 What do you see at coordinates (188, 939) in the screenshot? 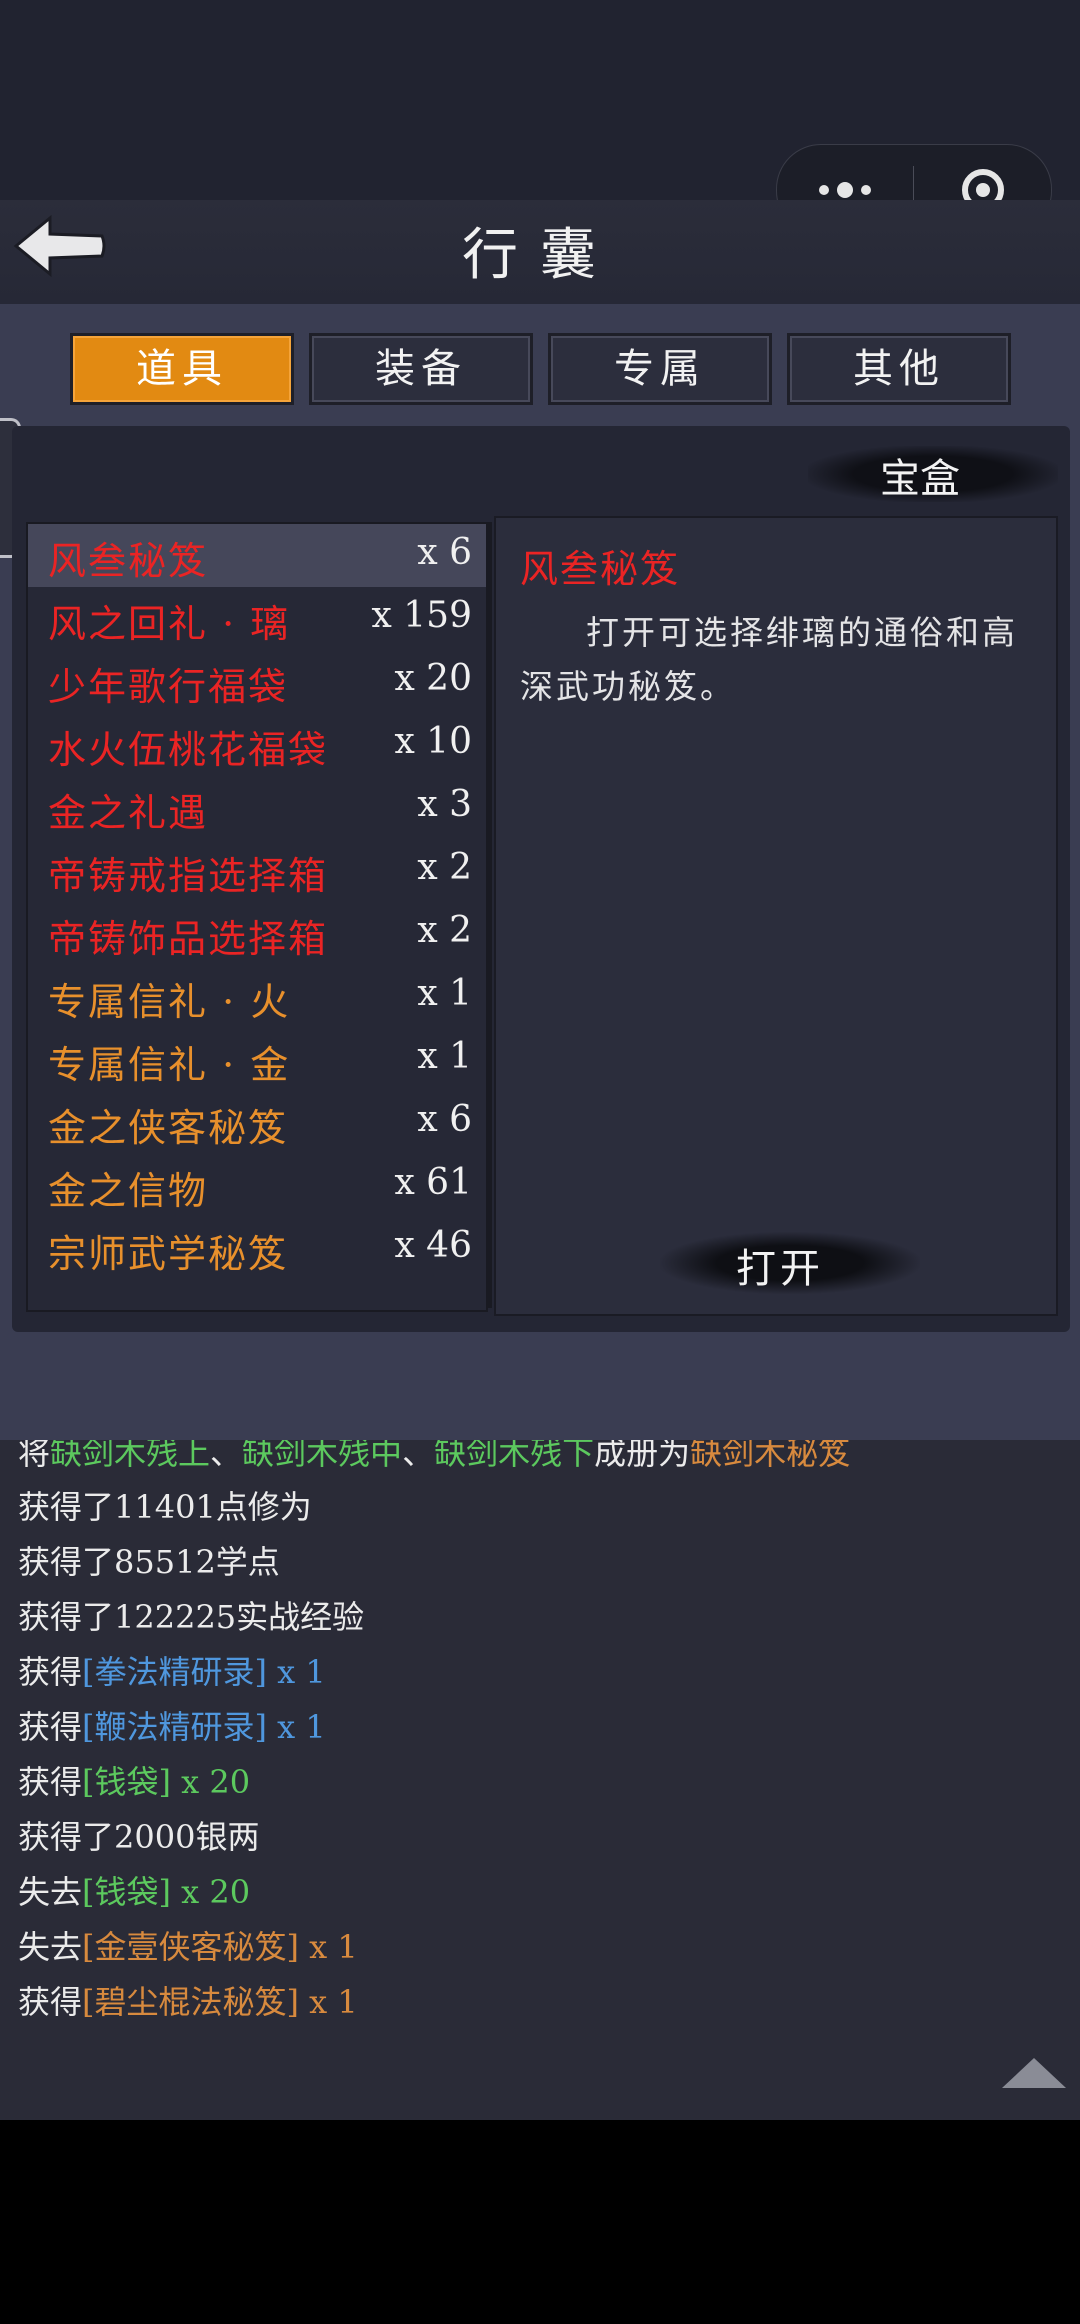
I see `item-name: 帝铸饰品选择箱` at bounding box center [188, 939].